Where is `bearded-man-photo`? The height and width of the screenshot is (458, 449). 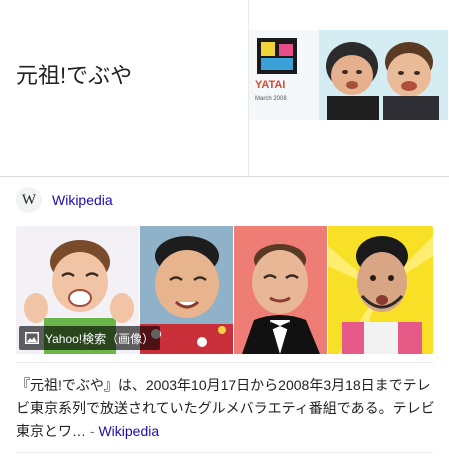 bearded-man-photo is located at coordinates (380, 290).